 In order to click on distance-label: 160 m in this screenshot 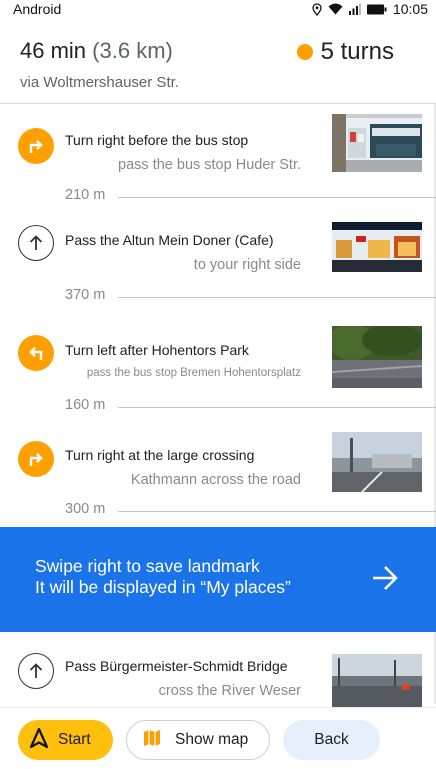, I will do `click(85, 405)`.